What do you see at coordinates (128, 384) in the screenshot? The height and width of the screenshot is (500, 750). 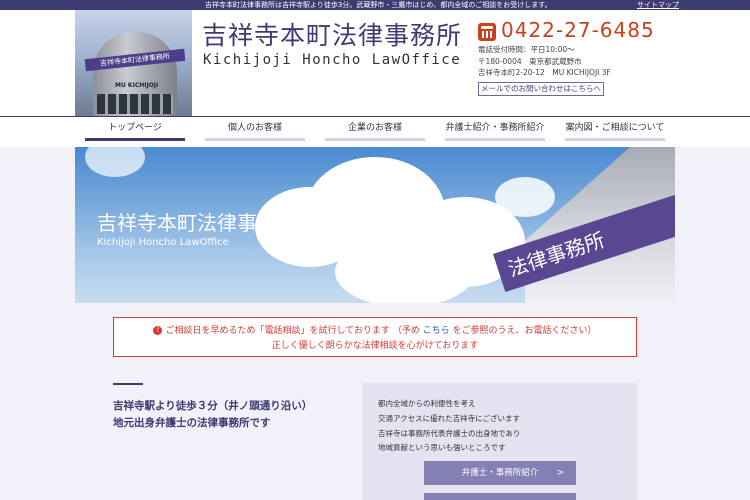 I see `section-dash` at bounding box center [128, 384].